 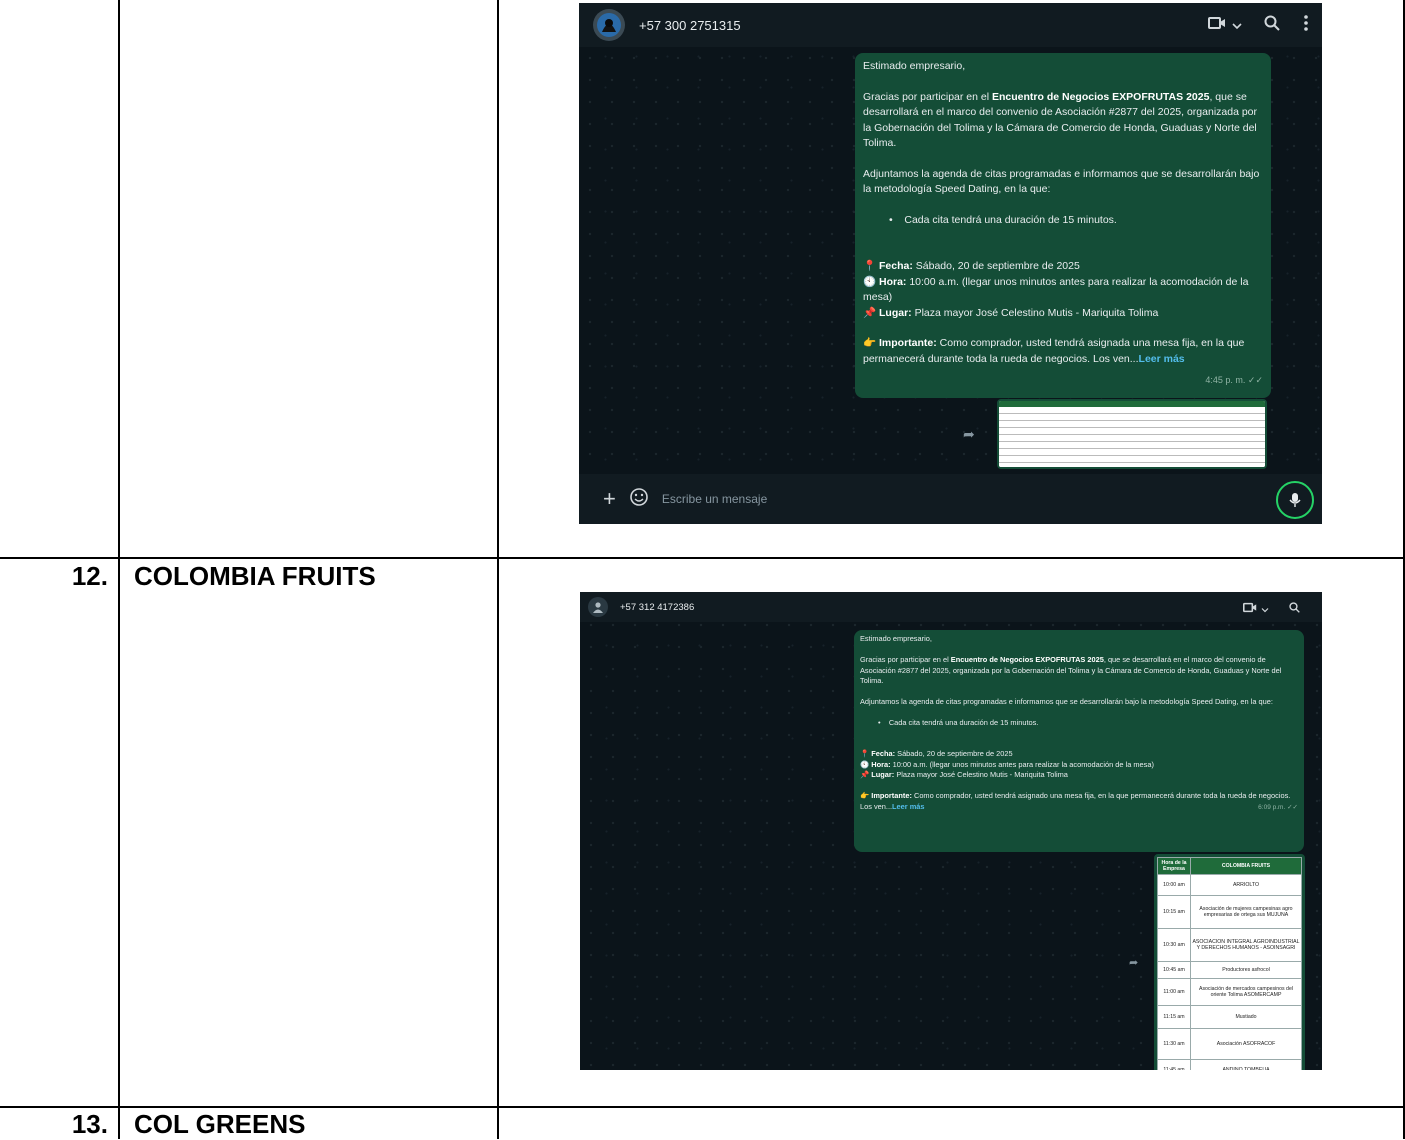 What do you see at coordinates (255, 576) in the screenshot?
I see `row-company-name: COLOMBIA FRUITS` at bounding box center [255, 576].